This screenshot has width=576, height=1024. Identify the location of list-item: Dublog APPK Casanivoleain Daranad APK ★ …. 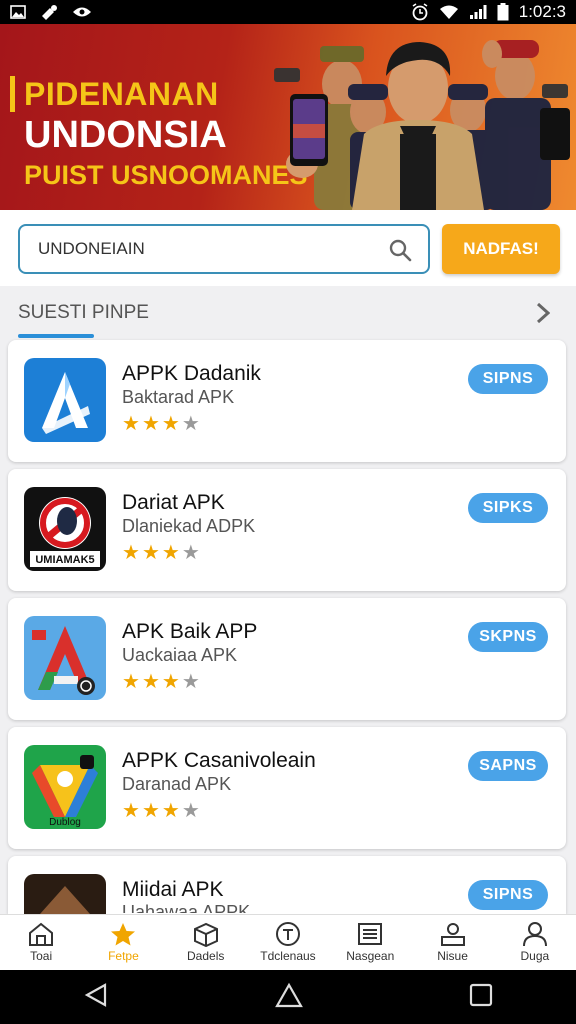
(287, 788).